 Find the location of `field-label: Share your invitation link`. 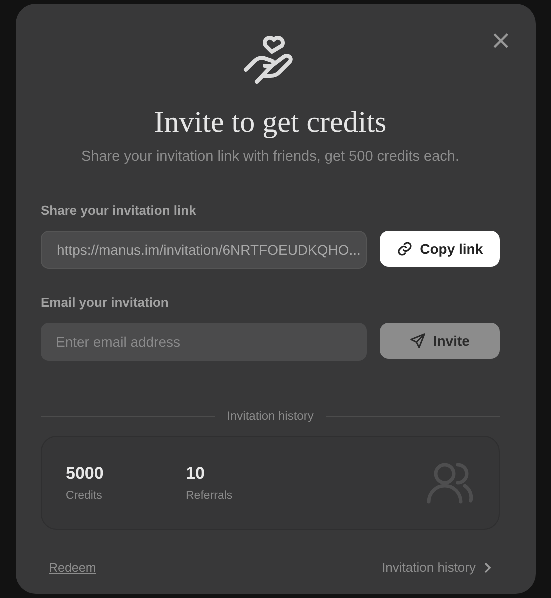

field-label: Share your invitation link is located at coordinates (119, 210).